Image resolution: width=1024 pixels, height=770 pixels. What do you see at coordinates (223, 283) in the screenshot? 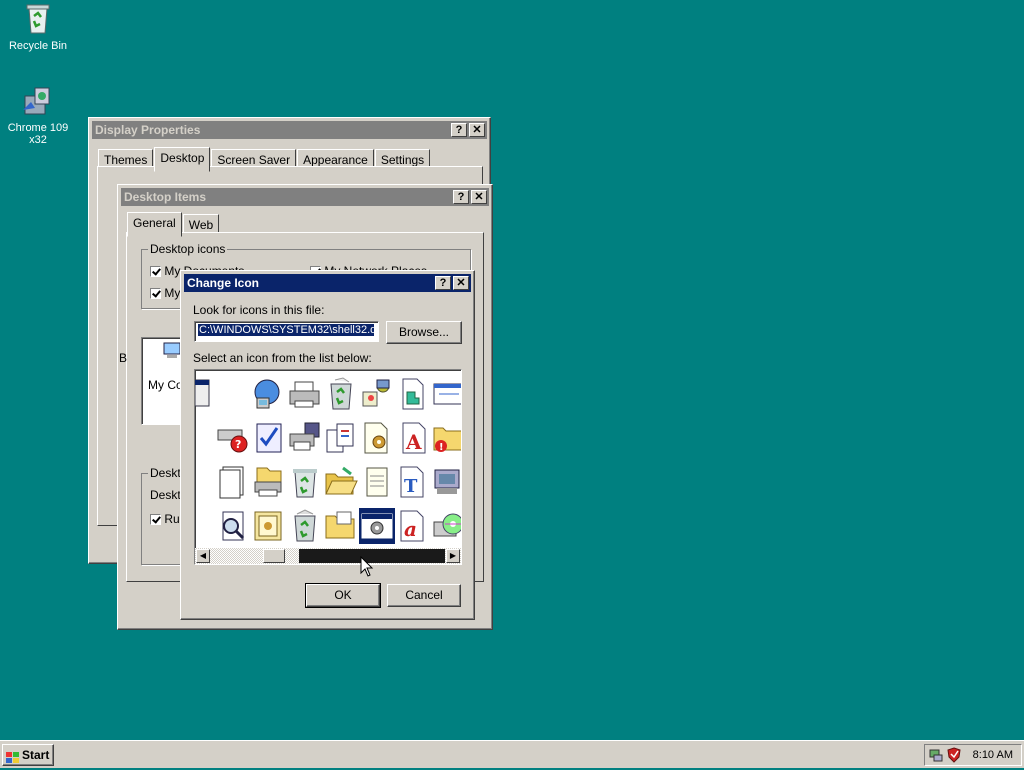
I see `window-title: Change Icon` at bounding box center [223, 283].